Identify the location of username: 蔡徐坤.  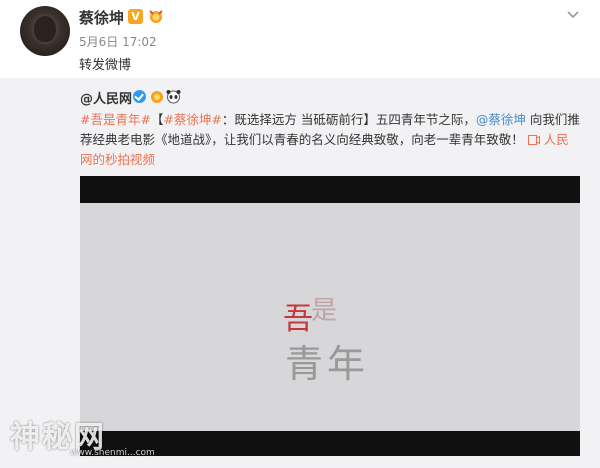
(101, 17).